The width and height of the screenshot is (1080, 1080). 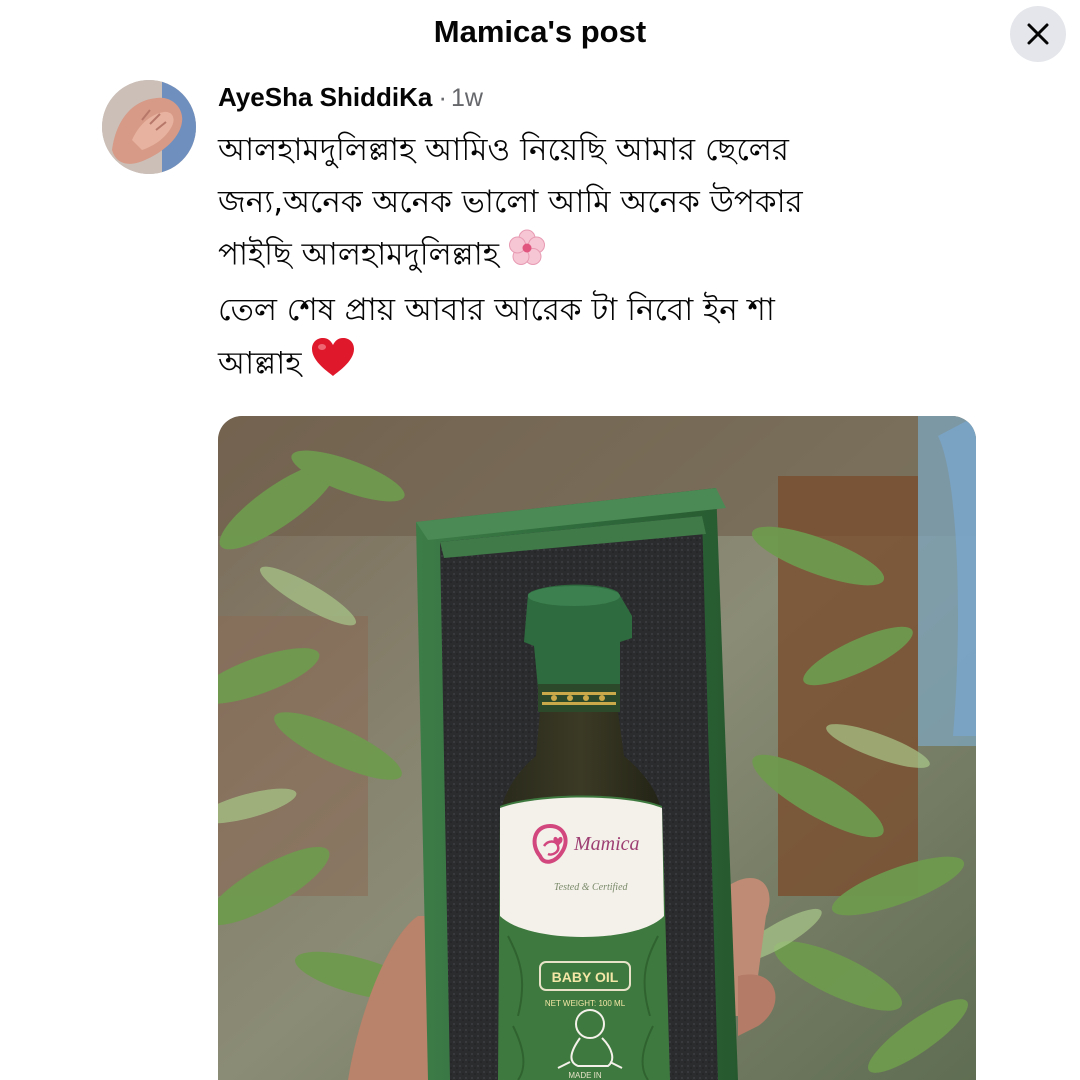 What do you see at coordinates (325, 97) in the screenshot?
I see `author-name: AyeSha ShiddiKa` at bounding box center [325, 97].